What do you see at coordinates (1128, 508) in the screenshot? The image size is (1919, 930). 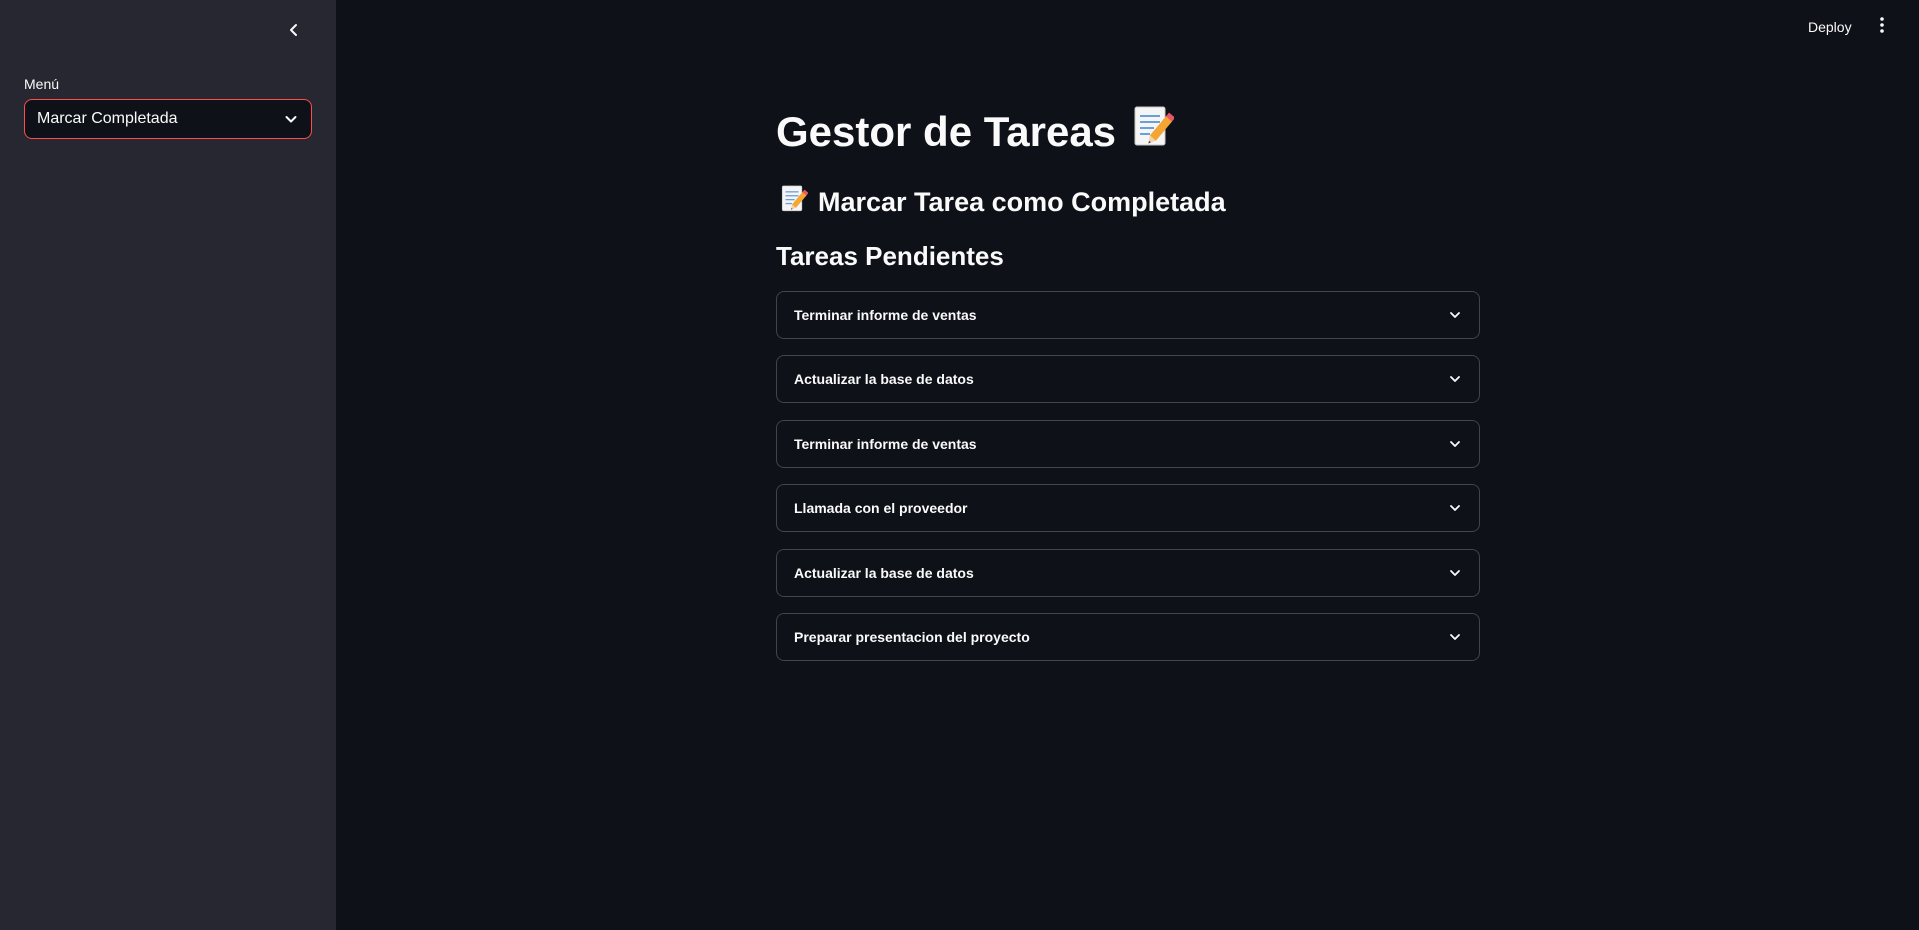 I see `task-expander: Llamada con el proveedor` at bounding box center [1128, 508].